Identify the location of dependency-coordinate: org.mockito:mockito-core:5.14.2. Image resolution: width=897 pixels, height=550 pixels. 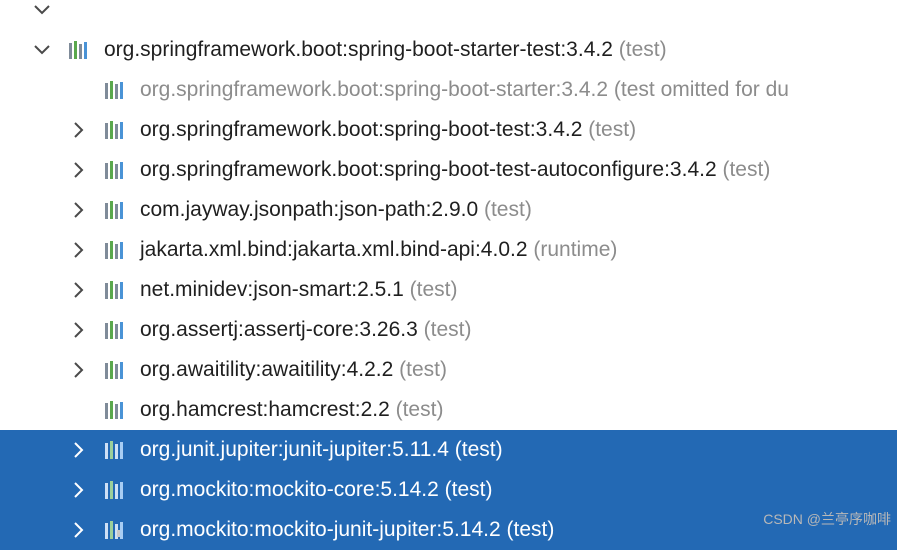
(289, 489).